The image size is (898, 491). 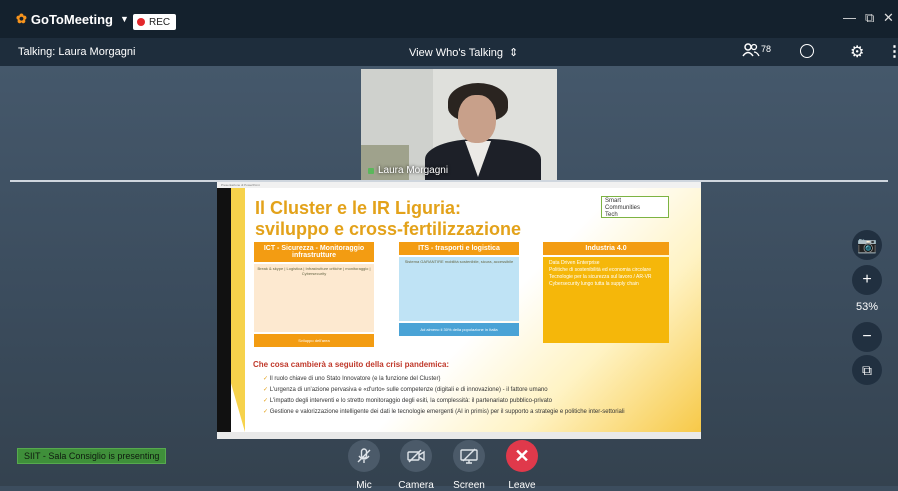 I want to click on record-dot-icon, so click(x=141, y=22).